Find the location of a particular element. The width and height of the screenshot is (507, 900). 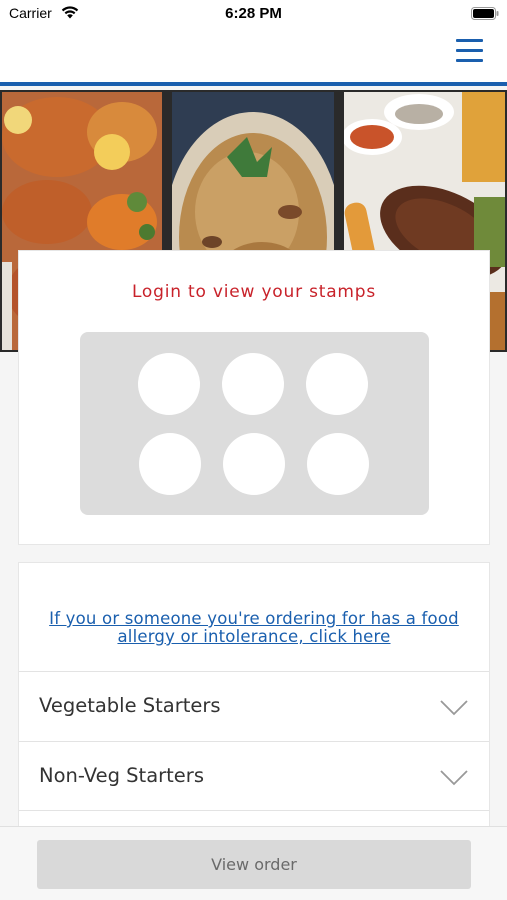

status-bar: Carrier 6:28 PM is located at coordinates (253, 15).